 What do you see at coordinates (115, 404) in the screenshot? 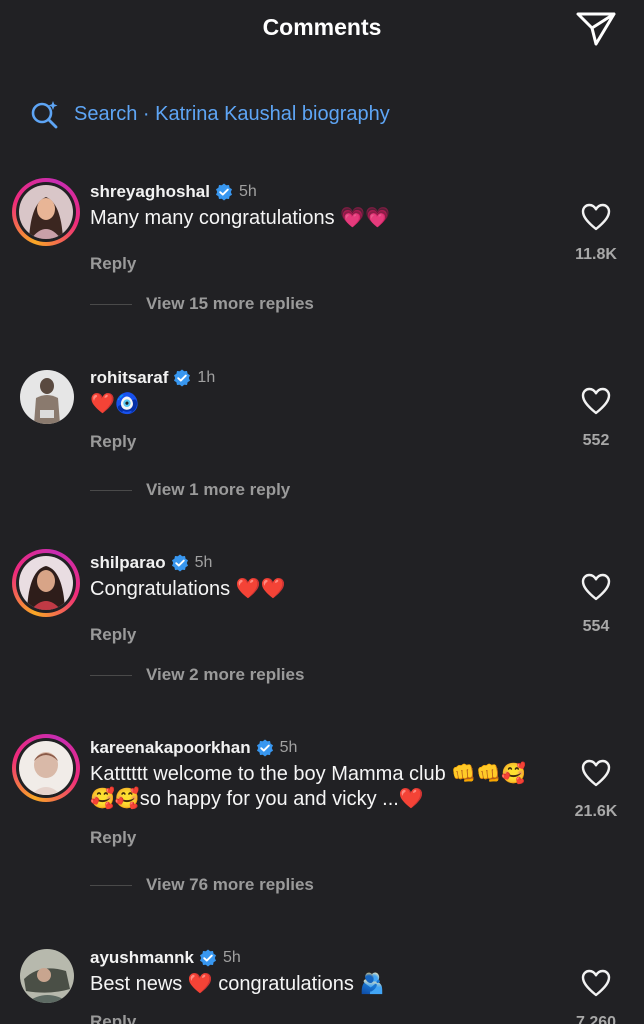
I see `comment-text: ❤️🧿` at bounding box center [115, 404].